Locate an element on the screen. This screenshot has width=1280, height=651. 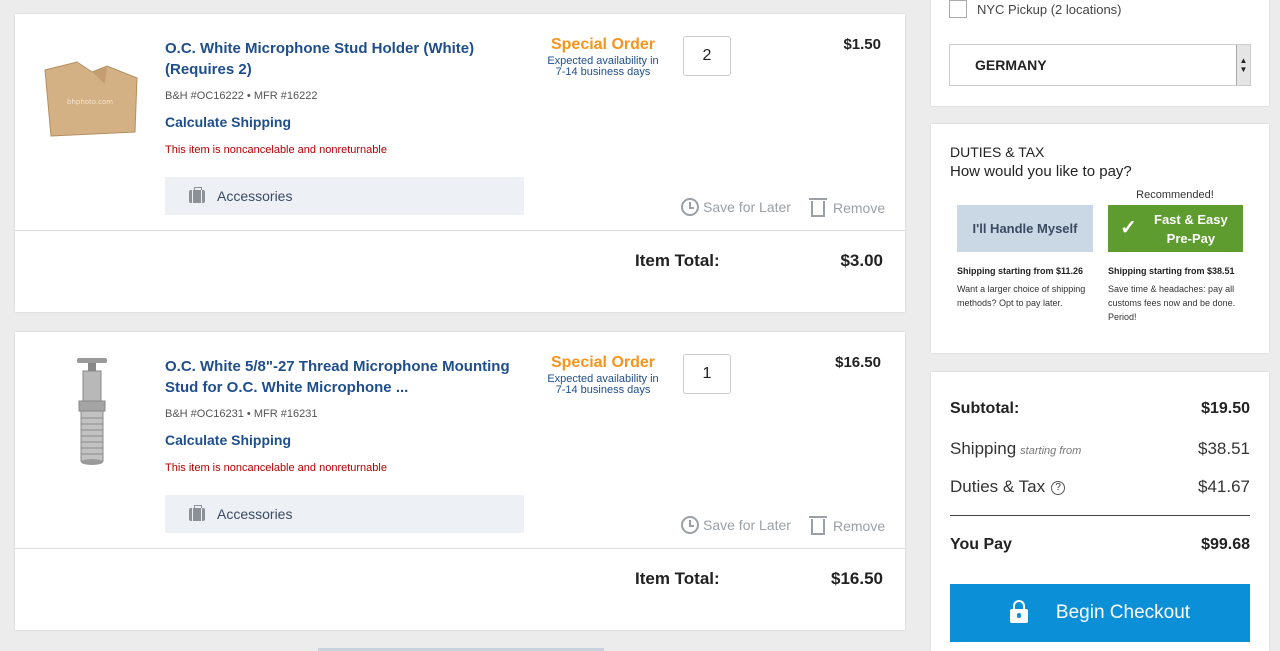
prepay-shipping: Shipping starting from $38.51 is located at coordinates (1171, 271).